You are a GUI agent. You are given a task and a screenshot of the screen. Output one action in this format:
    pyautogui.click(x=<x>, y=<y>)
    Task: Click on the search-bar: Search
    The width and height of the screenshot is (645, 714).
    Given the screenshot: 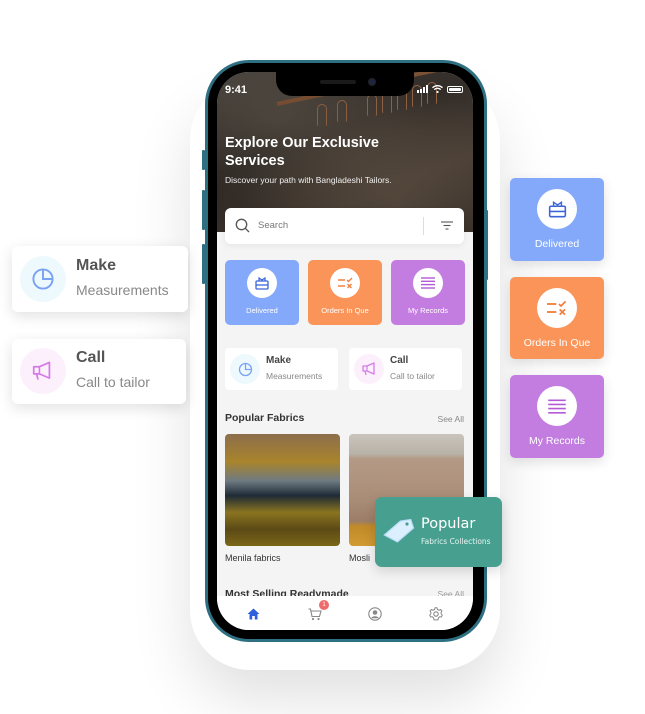 What is the action you would take?
    pyautogui.click(x=344, y=226)
    